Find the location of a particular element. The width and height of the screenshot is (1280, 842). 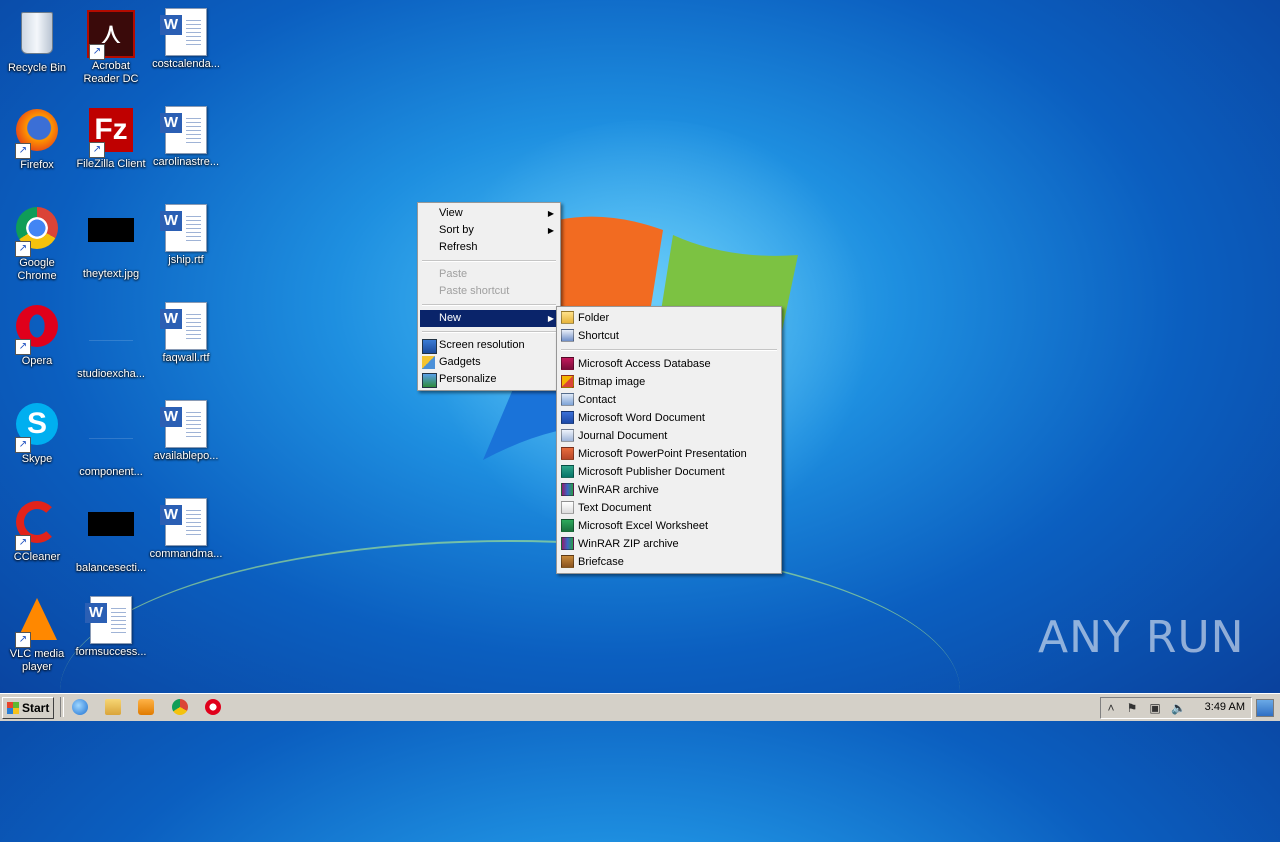

desktop-icon: Wjship.rtf is located at coordinates (186, 235).